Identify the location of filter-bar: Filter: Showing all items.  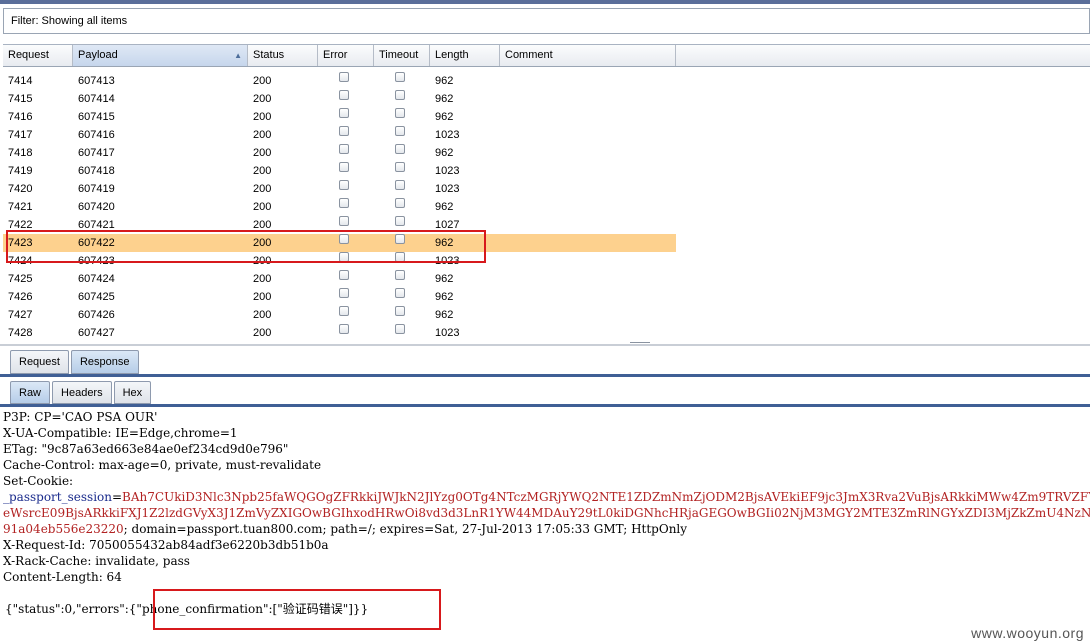
(546, 21).